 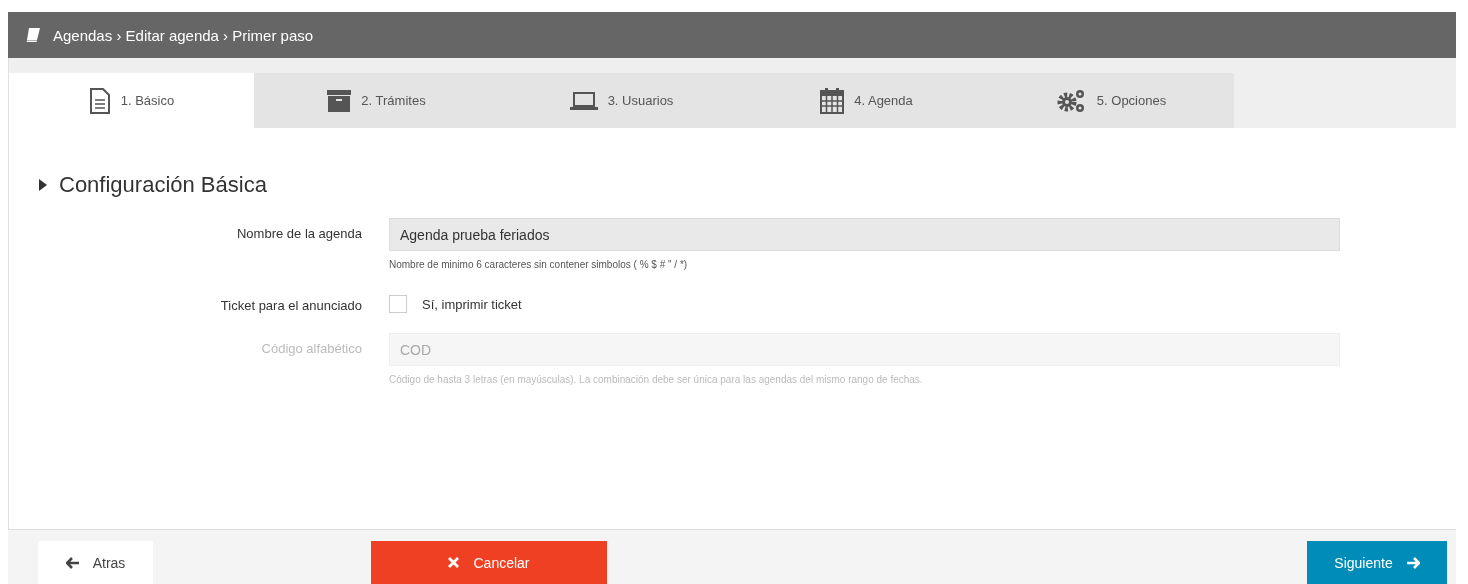 What do you see at coordinates (539, 264) in the screenshot?
I see `help-text: Nombre de minimo 6 caracteres sin contener simbolos ( % $ # " / *)` at bounding box center [539, 264].